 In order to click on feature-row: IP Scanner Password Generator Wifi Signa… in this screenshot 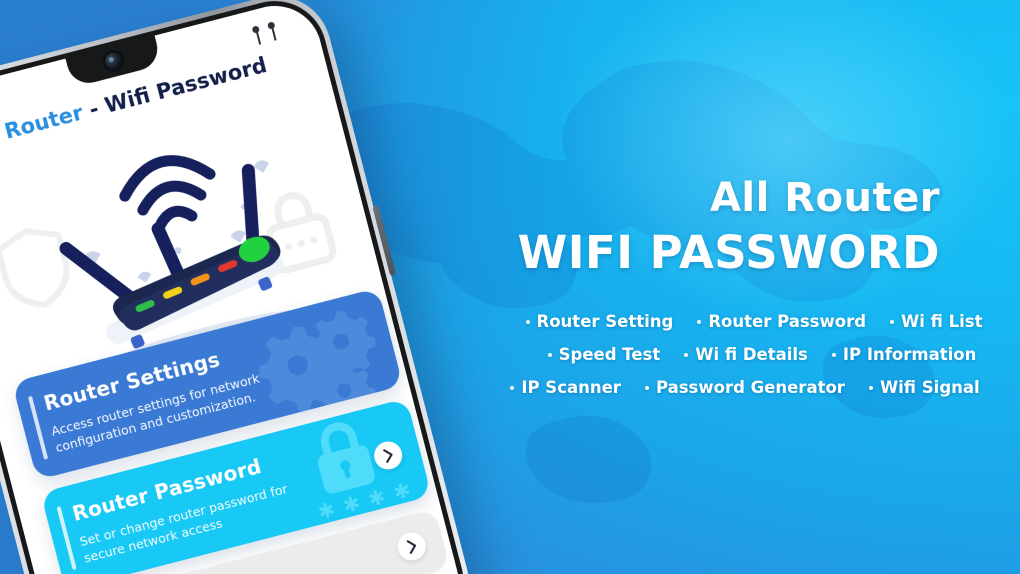, I will do `click(745, 387)`.